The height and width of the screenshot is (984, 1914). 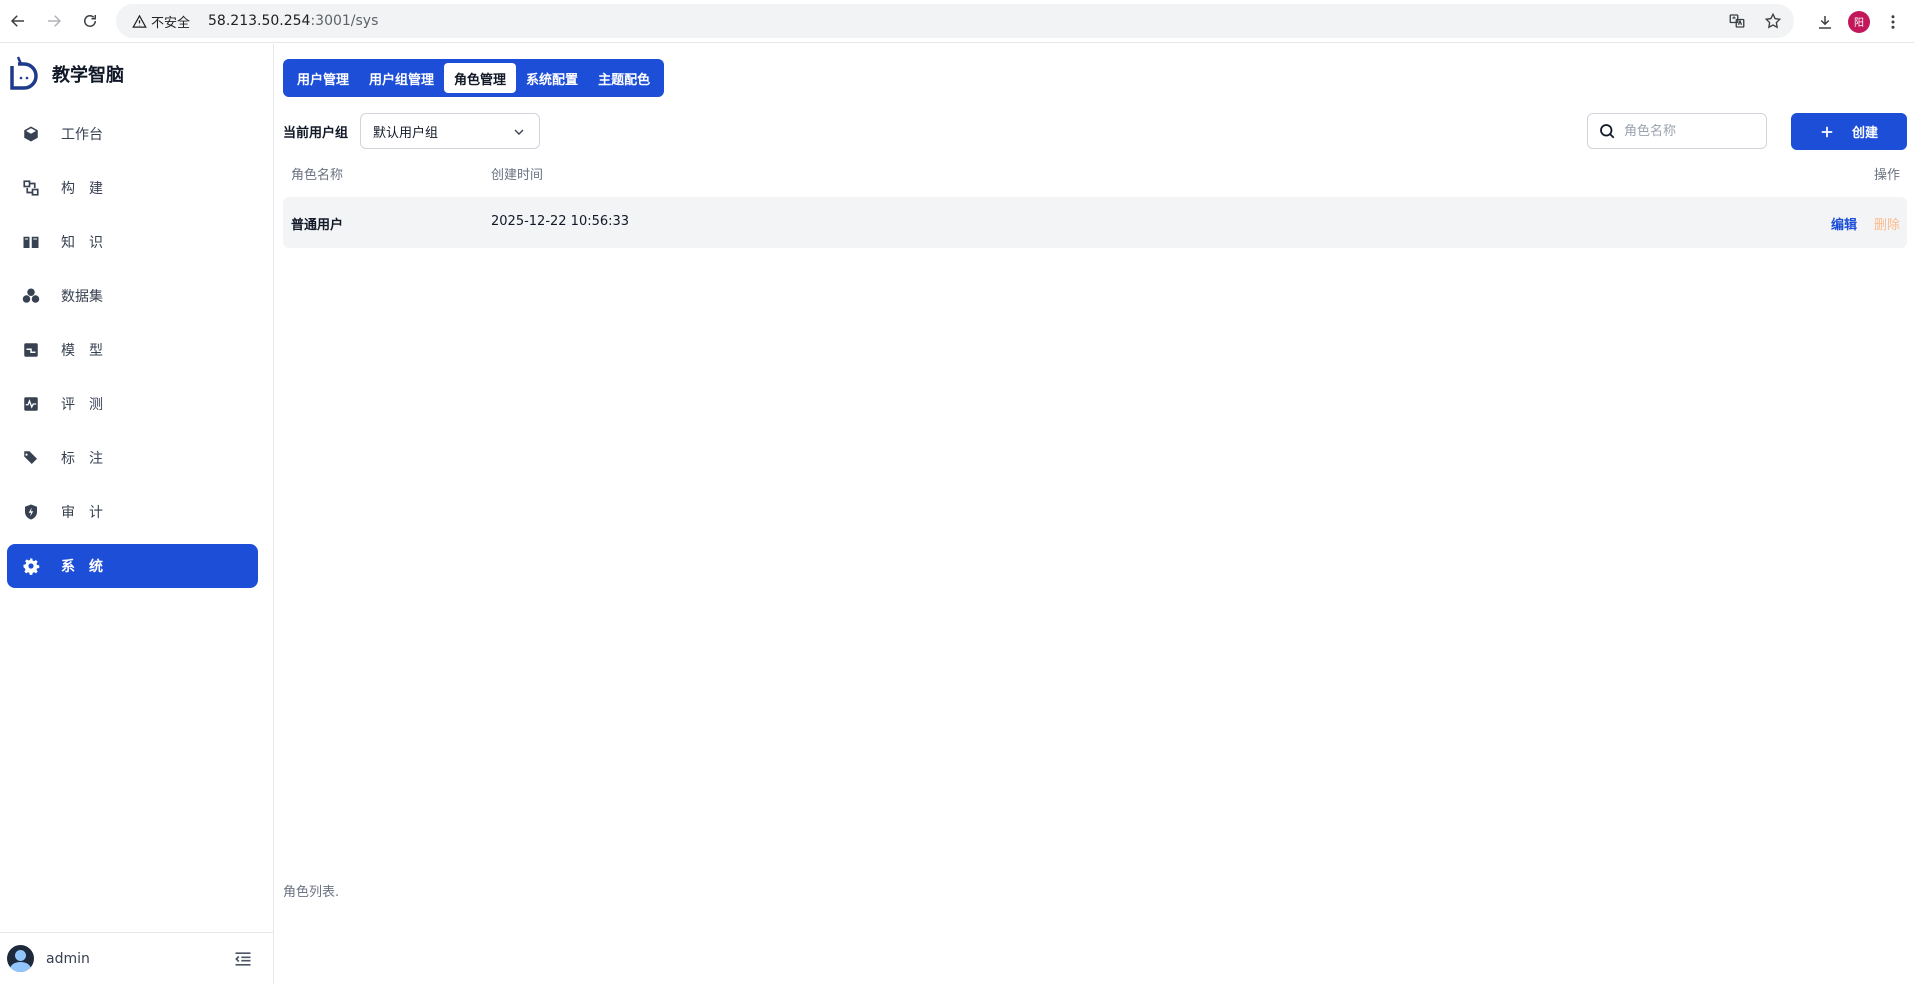 What do you see at coordinates (89, 459) in the screenshot?
I see `sidebar-item-label: 标注` at bounding box center [89, 459].